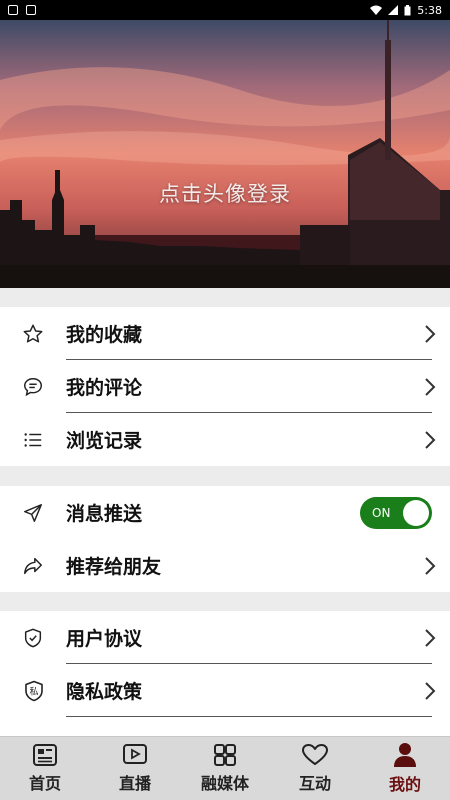  Describe the element at coordinates (104, 639) in the screenshot. I see `menu-item-label: 用户协议` at that location.